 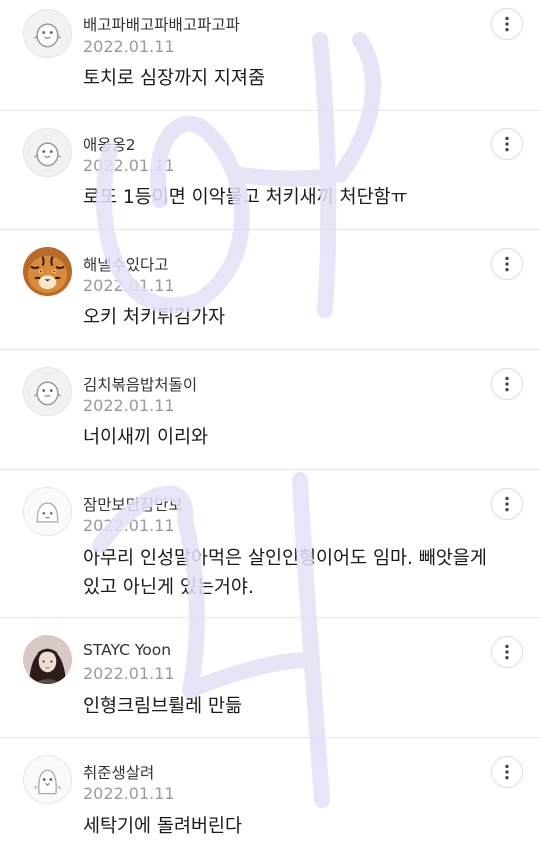 I want to click on comment-nickname: 배고파배고파배고파고파, so click(x=161, y=24).